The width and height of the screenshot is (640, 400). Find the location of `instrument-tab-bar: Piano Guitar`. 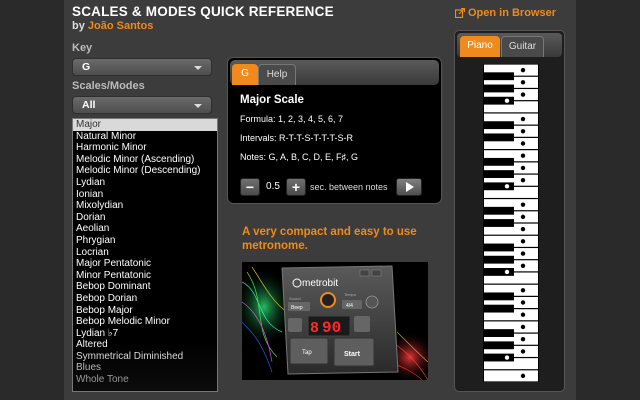

instrument-tab-bar: Piano Guitar is located at coordinates (509, 45).